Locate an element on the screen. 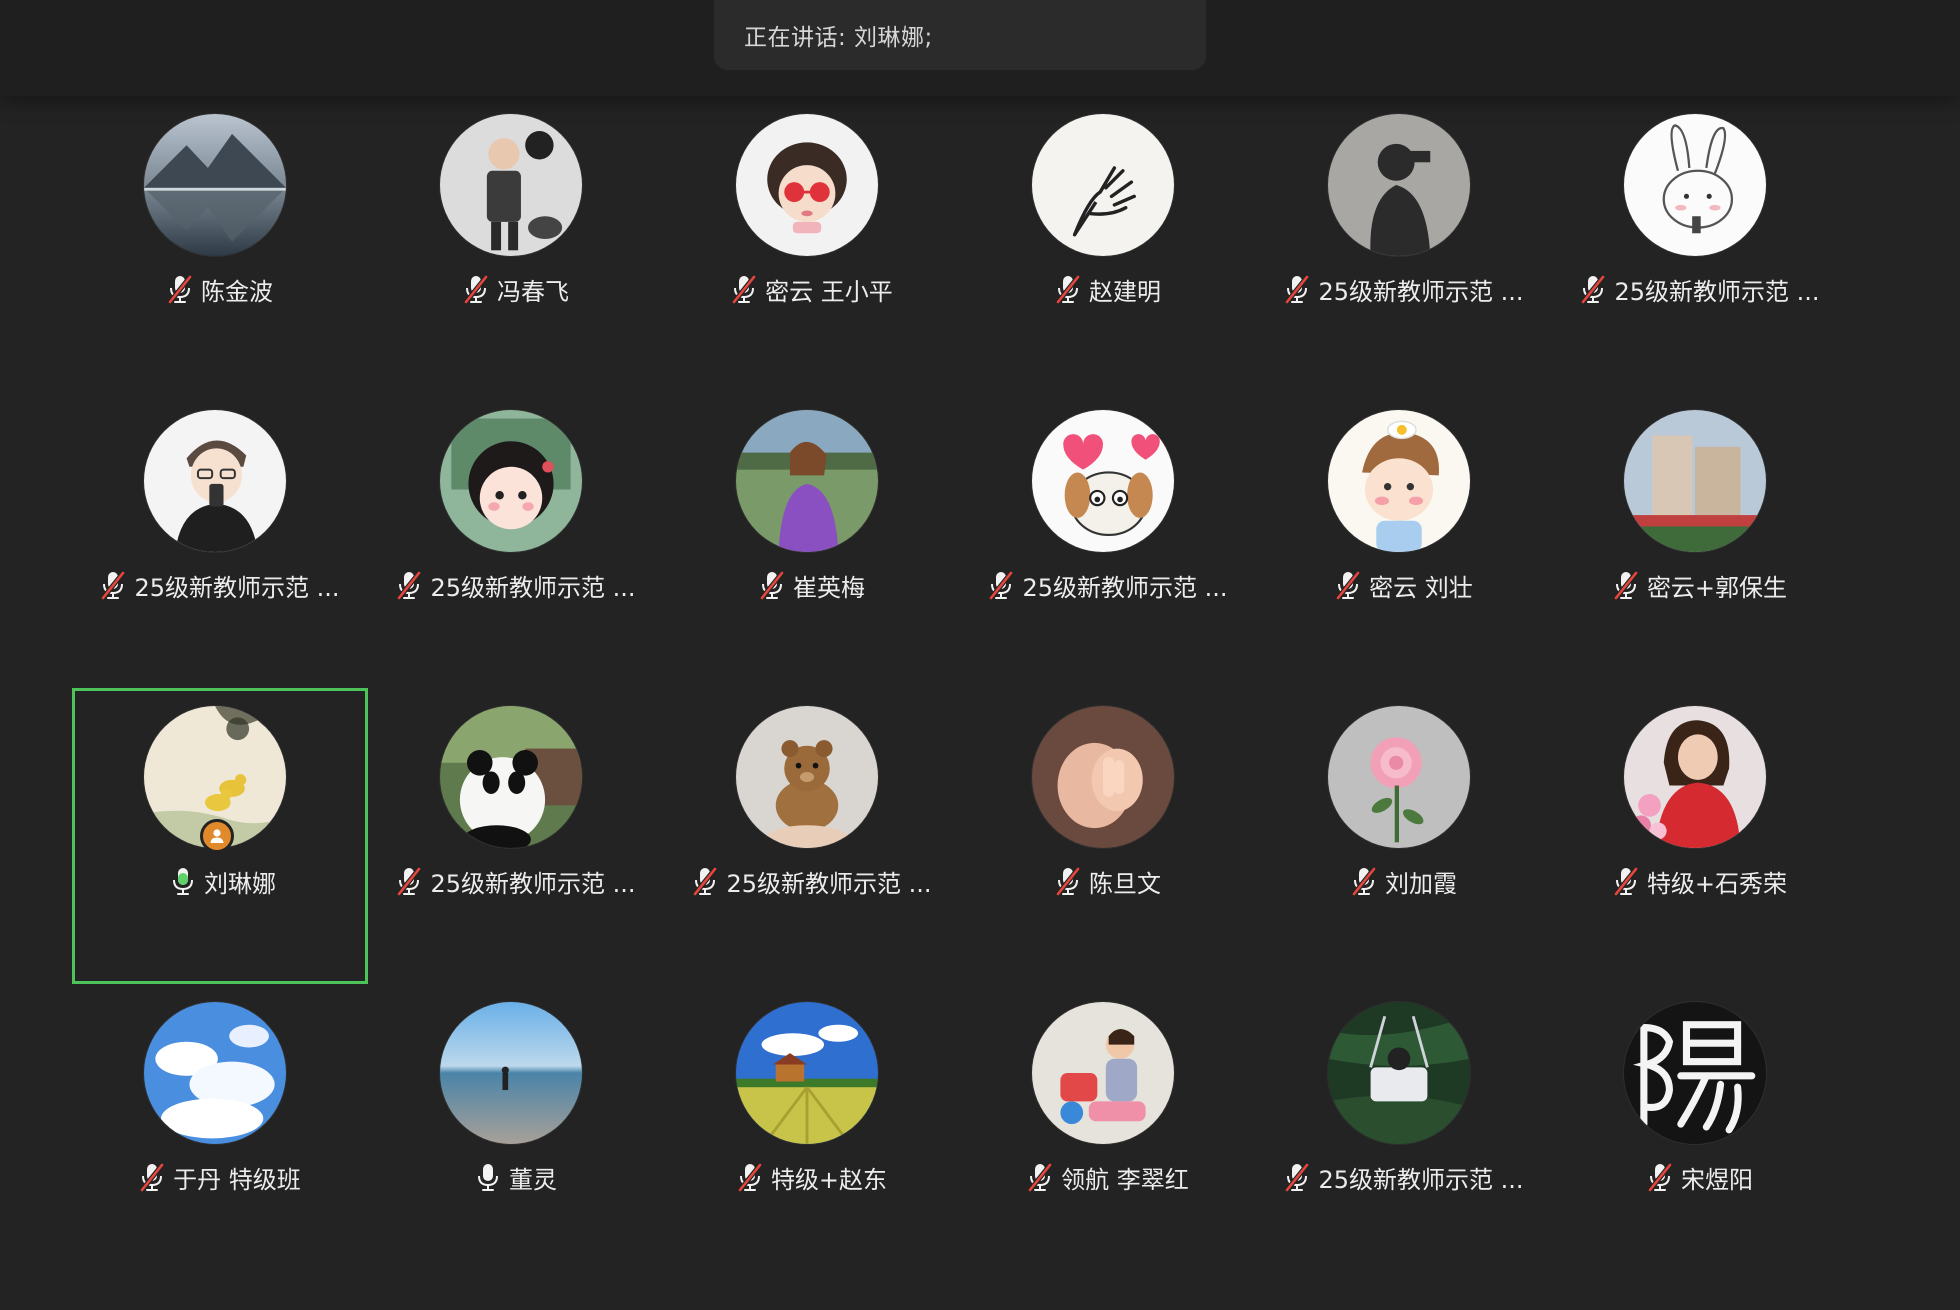 This screenshot has height=1310, width=1960. participant-tile: 宋煜阳 is located at coordinates (1700, 1132).